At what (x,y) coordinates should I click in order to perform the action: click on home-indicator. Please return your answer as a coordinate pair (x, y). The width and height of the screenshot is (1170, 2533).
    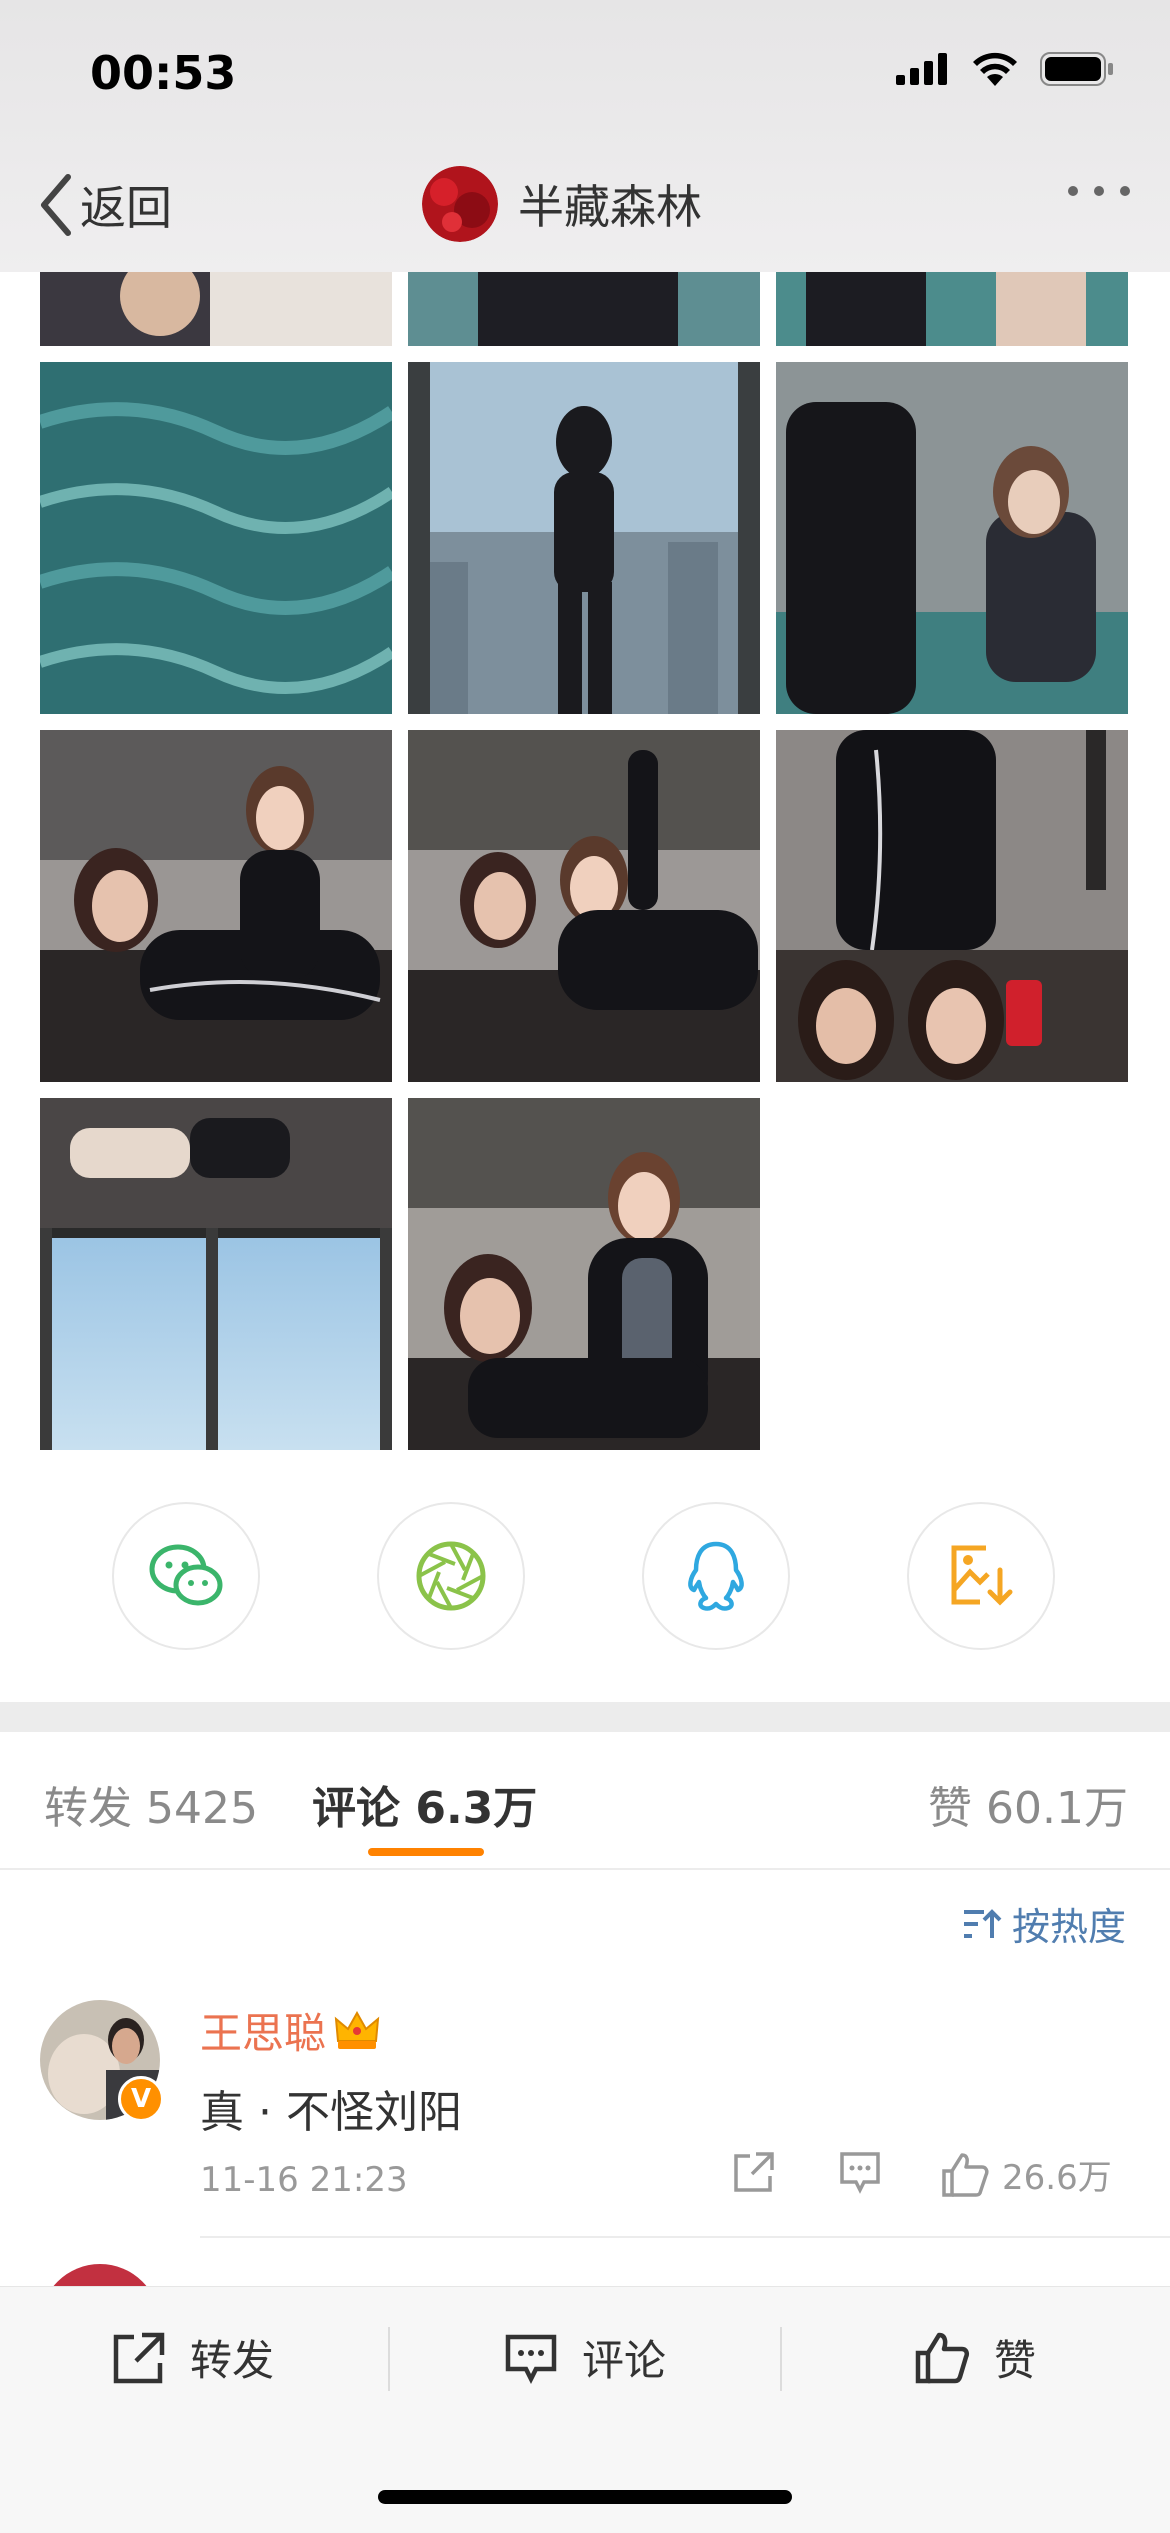
    Looking at the image, I should click on (585, 2497).